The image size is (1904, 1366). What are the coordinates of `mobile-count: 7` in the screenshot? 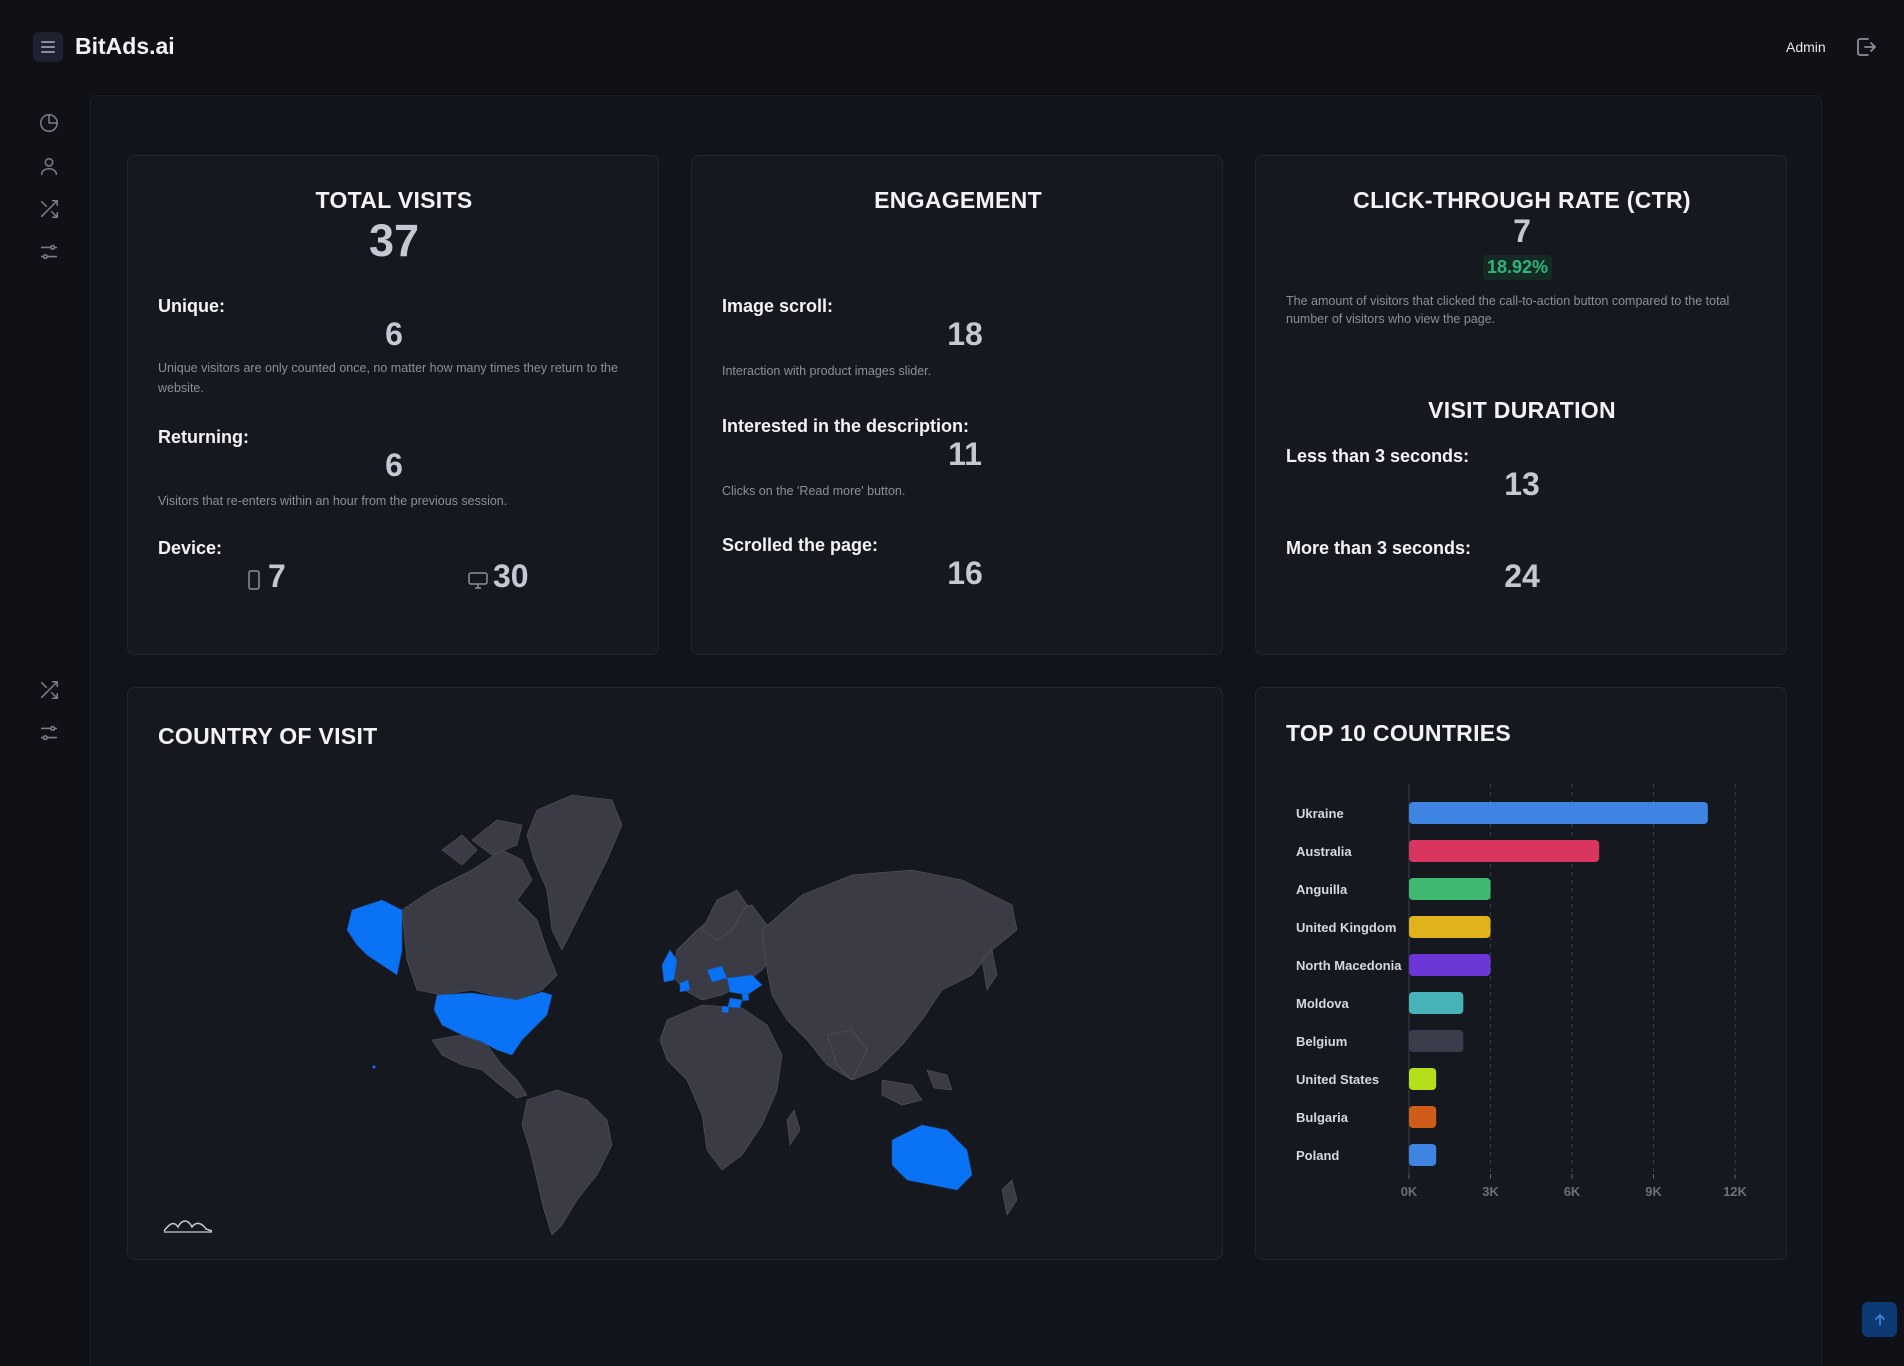 It's located at (277, 576).